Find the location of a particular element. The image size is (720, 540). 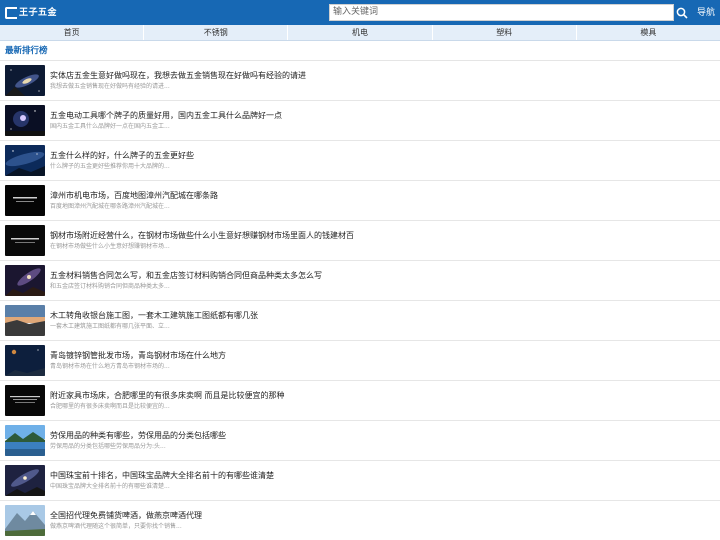

item-title: 五金电动工具哪个牌子的质量好用，国内五金工具什么品牌好一点 is located at coordinates (385, 116).